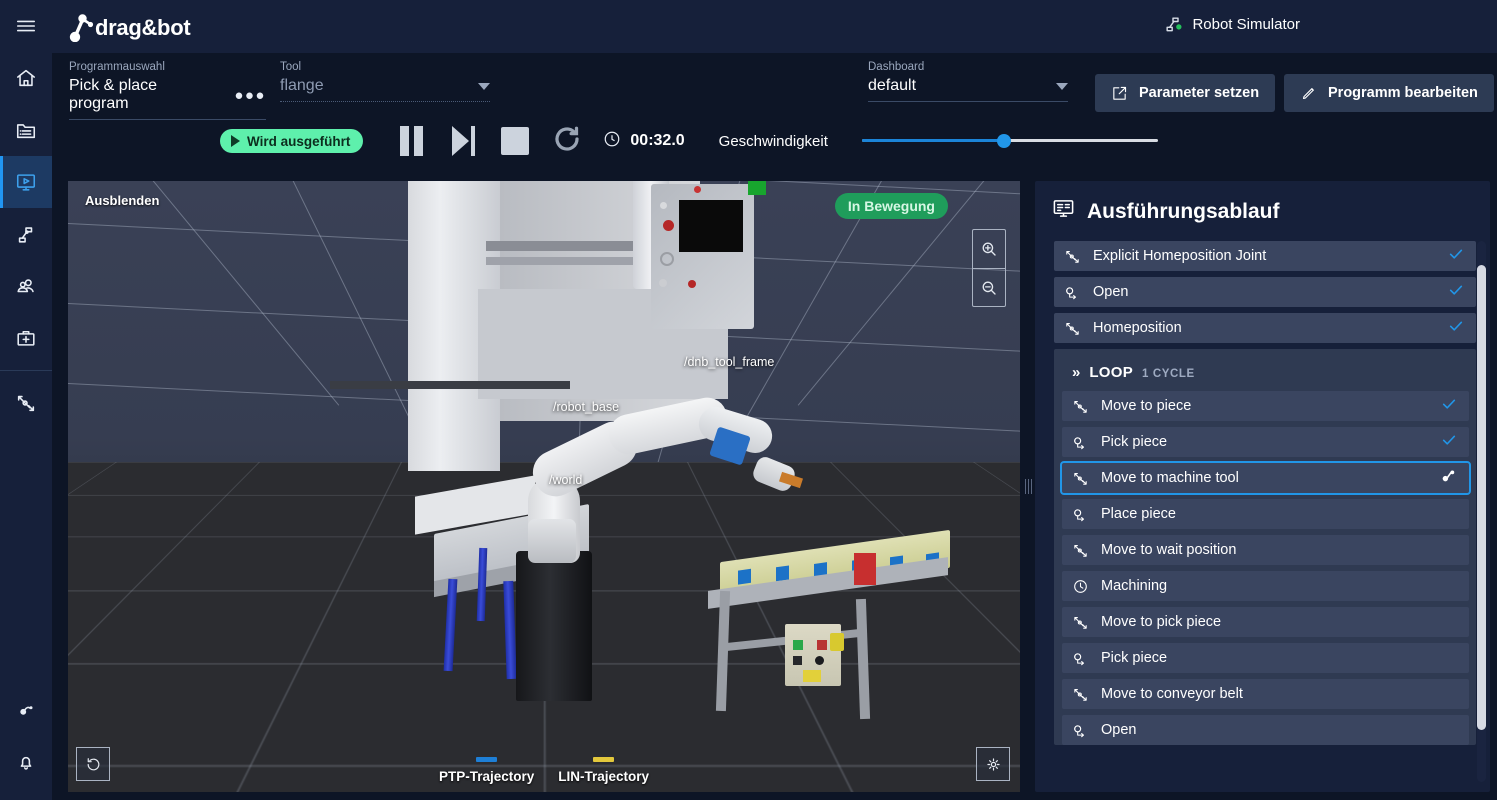 This screenshot has width=1497, height=800. I want to click on zoom-in-button, so click(989, 249).